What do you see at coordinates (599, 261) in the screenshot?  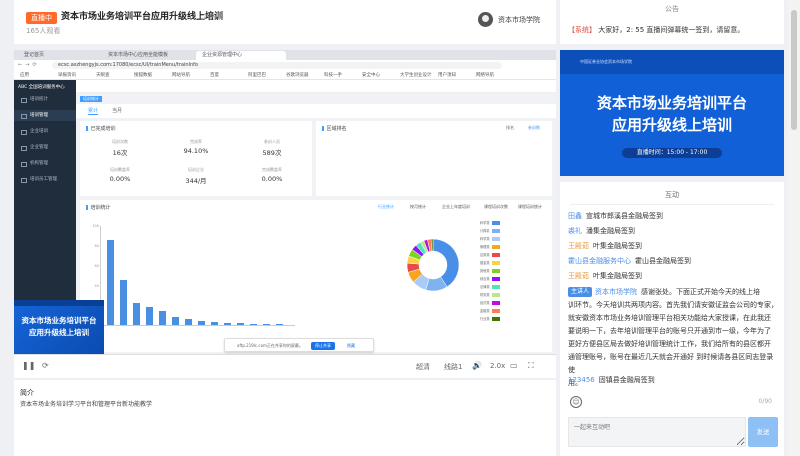 I see `chat-nick: 霍山县金融服务中心` at bounding box center [599, 261].